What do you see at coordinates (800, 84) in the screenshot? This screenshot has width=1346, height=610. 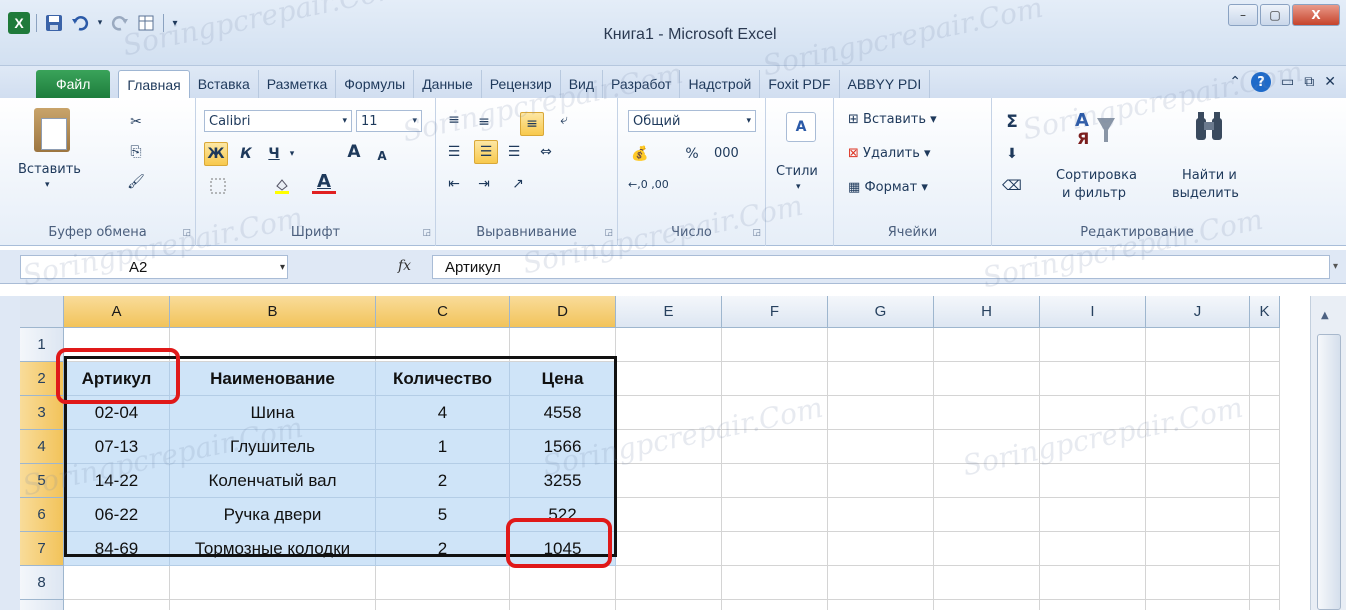 I see `tab-foxit-pdf: Foxit PDF` at bounding box center [800, 84].